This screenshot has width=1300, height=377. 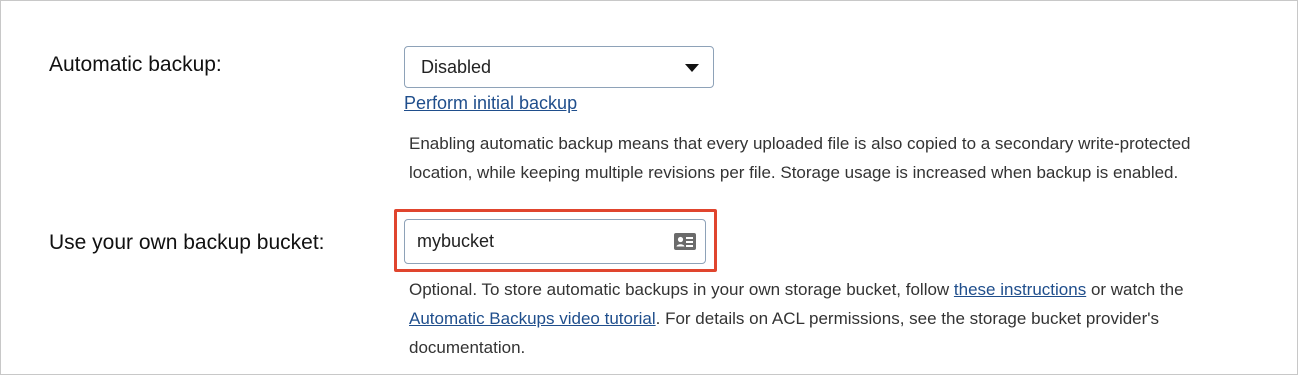 I want to click on backup-bucket-label: Use your own backup bucket:, so click(x=187, y=242).